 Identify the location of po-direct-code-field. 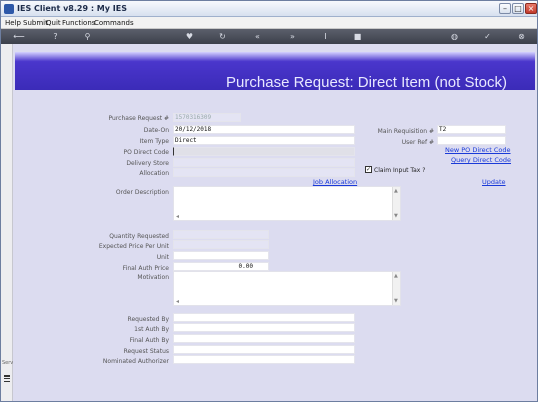
(264, 151).